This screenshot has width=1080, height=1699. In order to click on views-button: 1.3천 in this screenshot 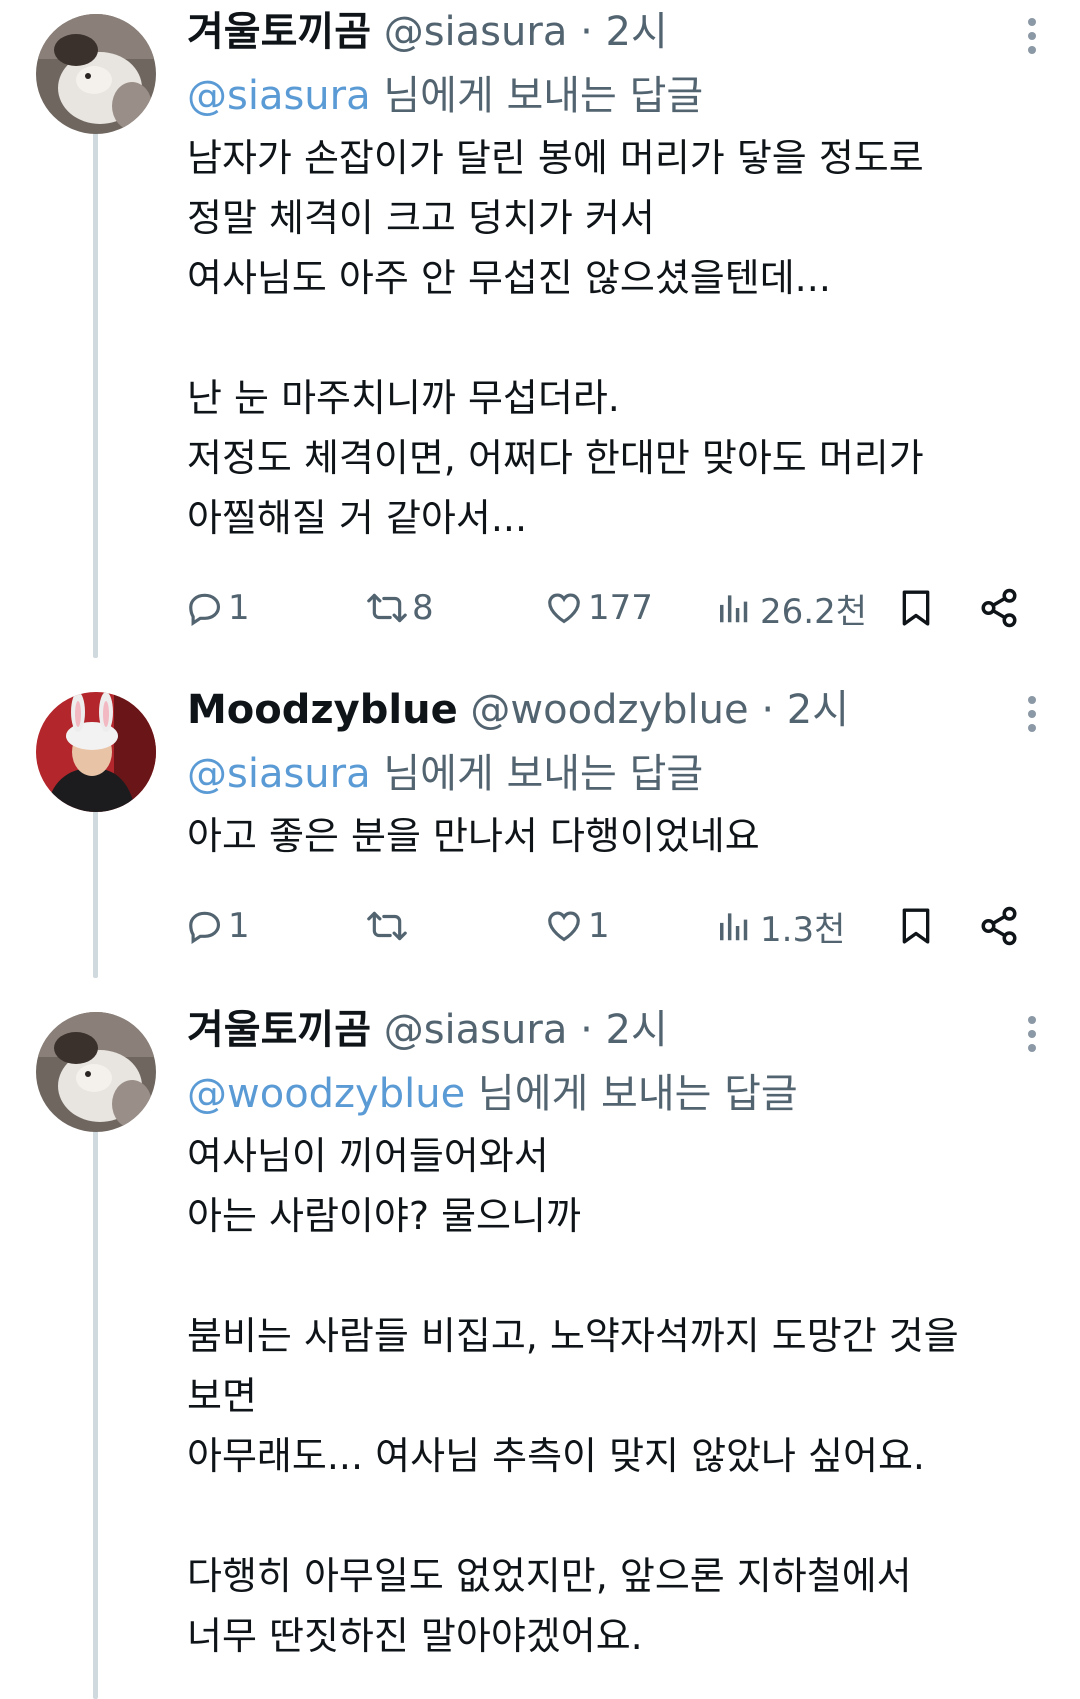, I will do `click(780, 926)`.